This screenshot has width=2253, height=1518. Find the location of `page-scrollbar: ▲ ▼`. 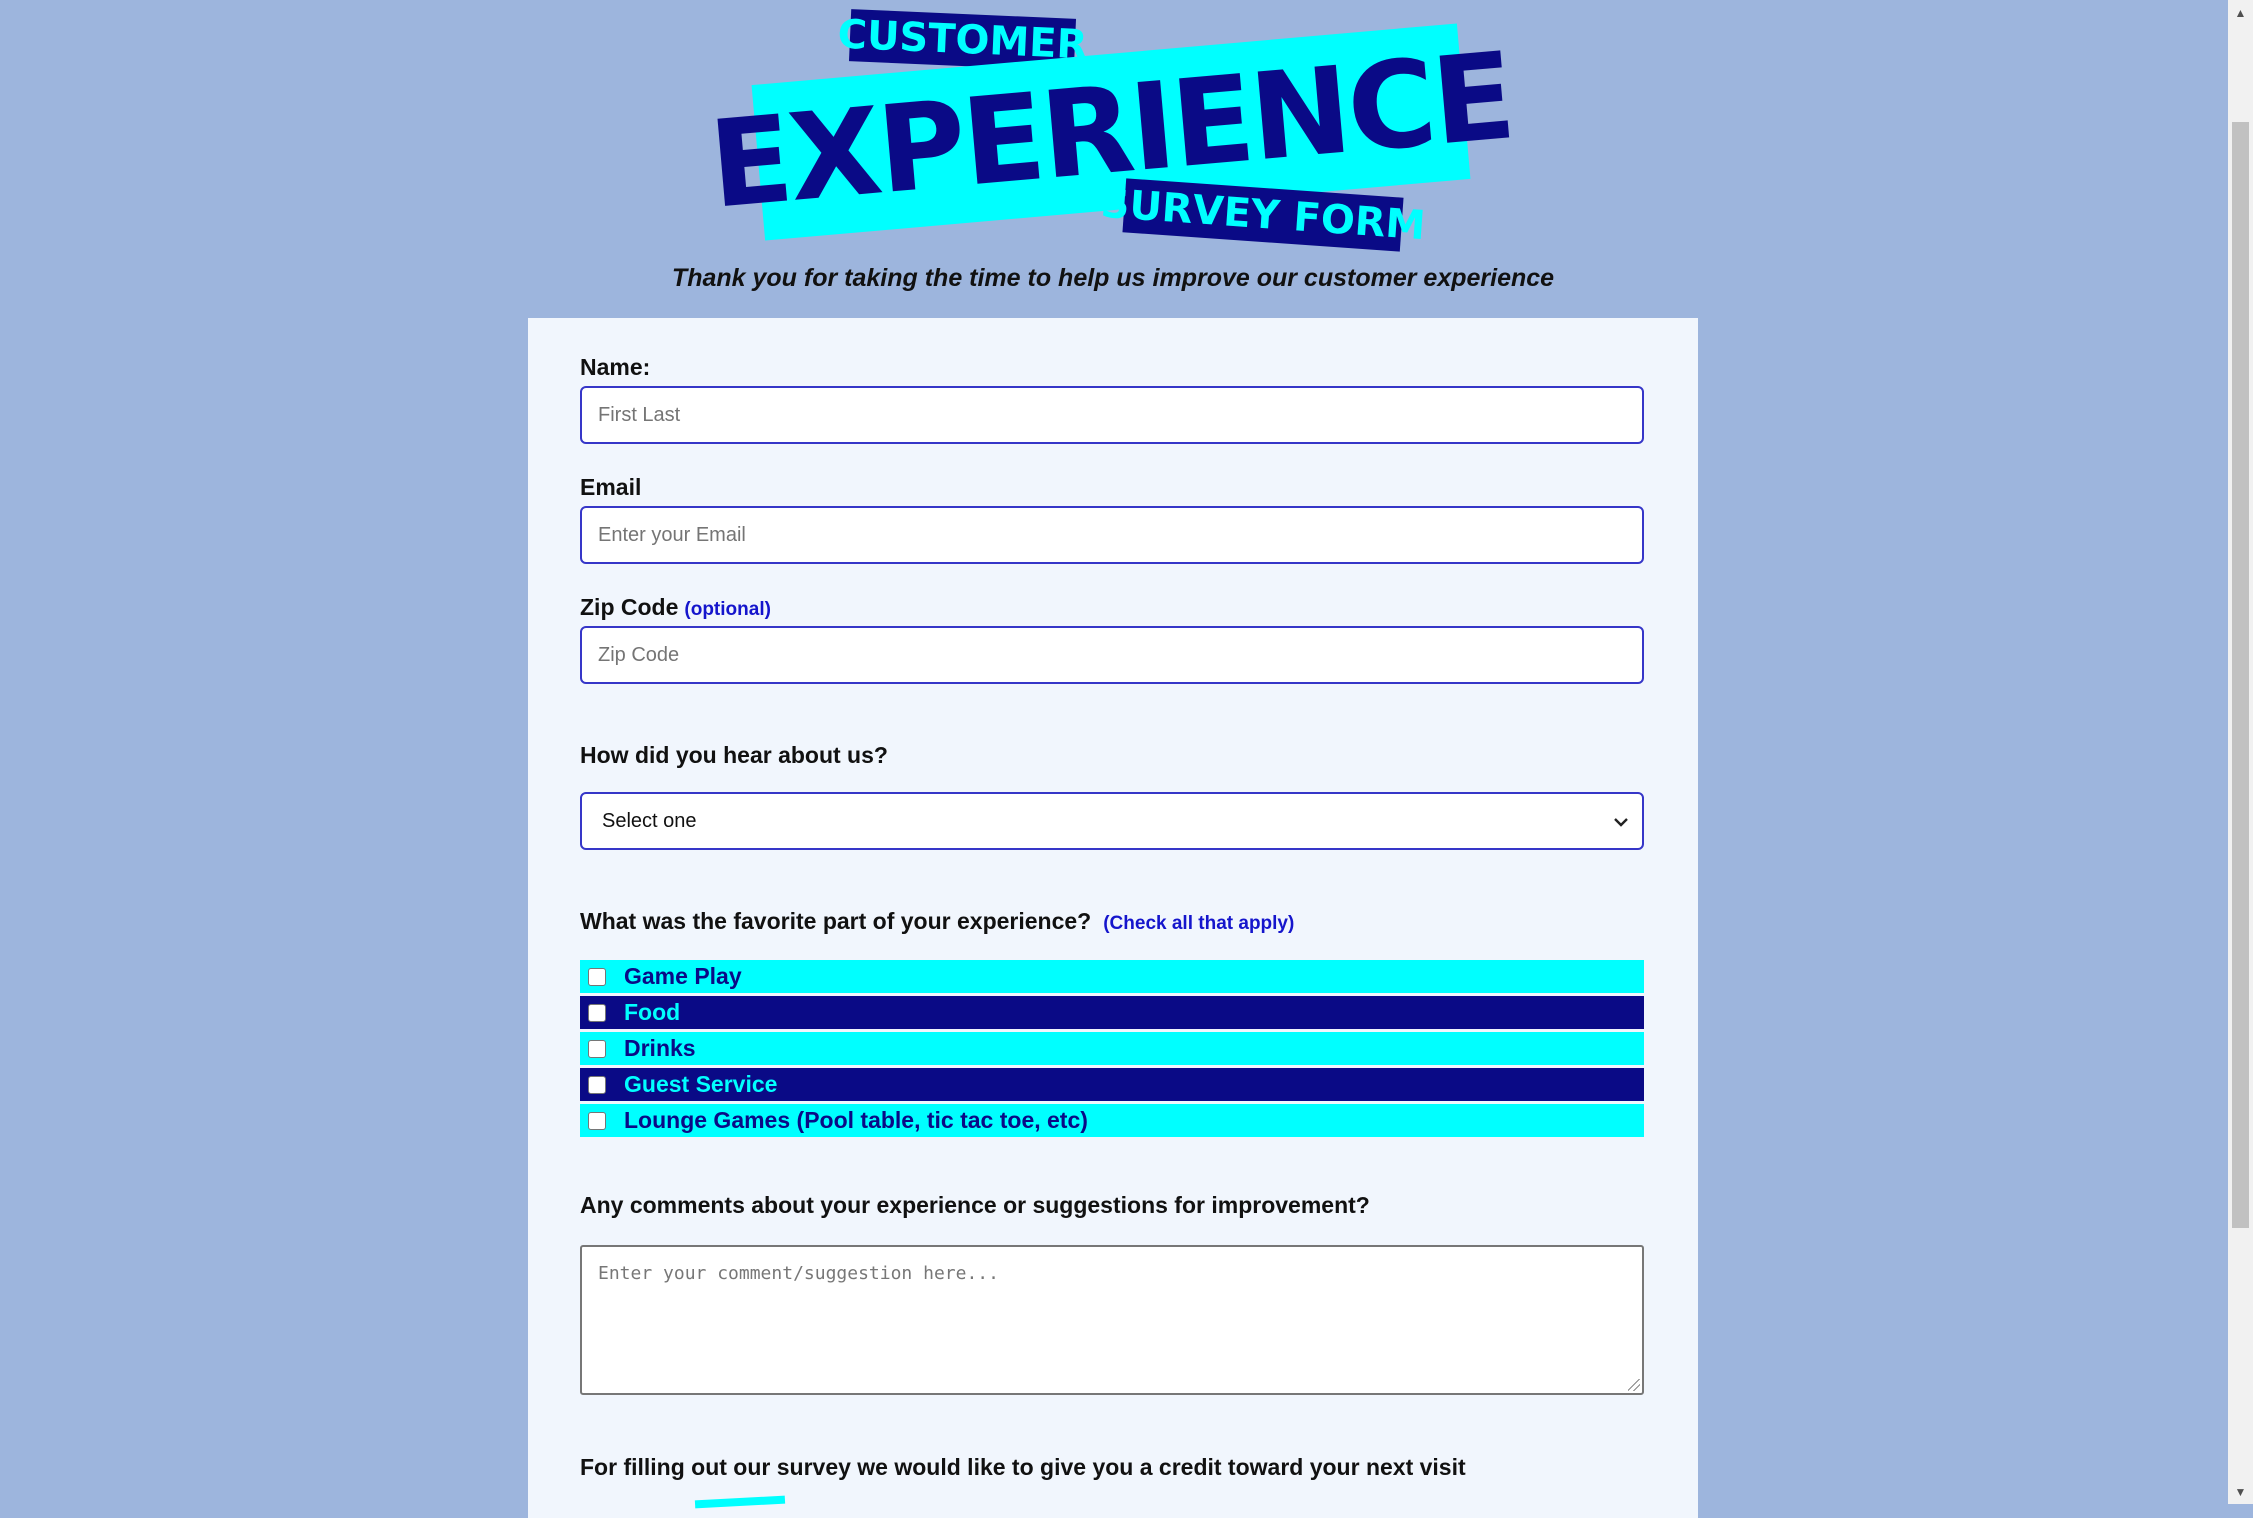

page-scrollbar: ▲ ▼ is located at coordinates (2240, 752).